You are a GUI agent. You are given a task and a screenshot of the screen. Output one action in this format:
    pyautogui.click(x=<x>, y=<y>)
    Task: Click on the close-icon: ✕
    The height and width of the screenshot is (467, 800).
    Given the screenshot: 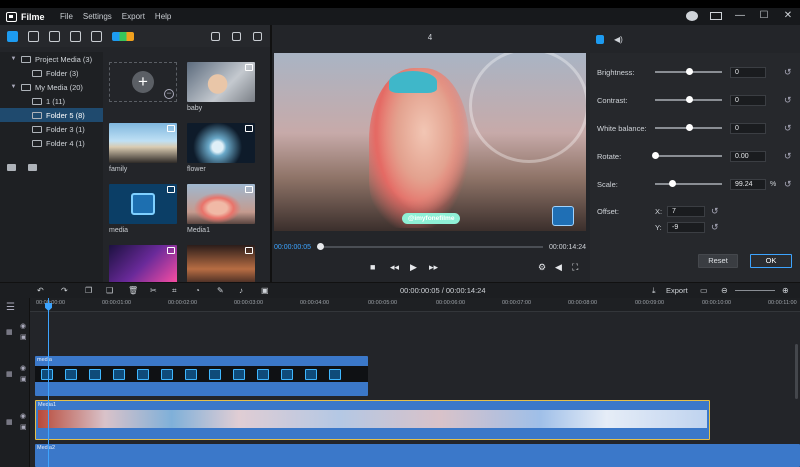 What is the action you would take?
    pyautogui.click(x=788, y=15)
    